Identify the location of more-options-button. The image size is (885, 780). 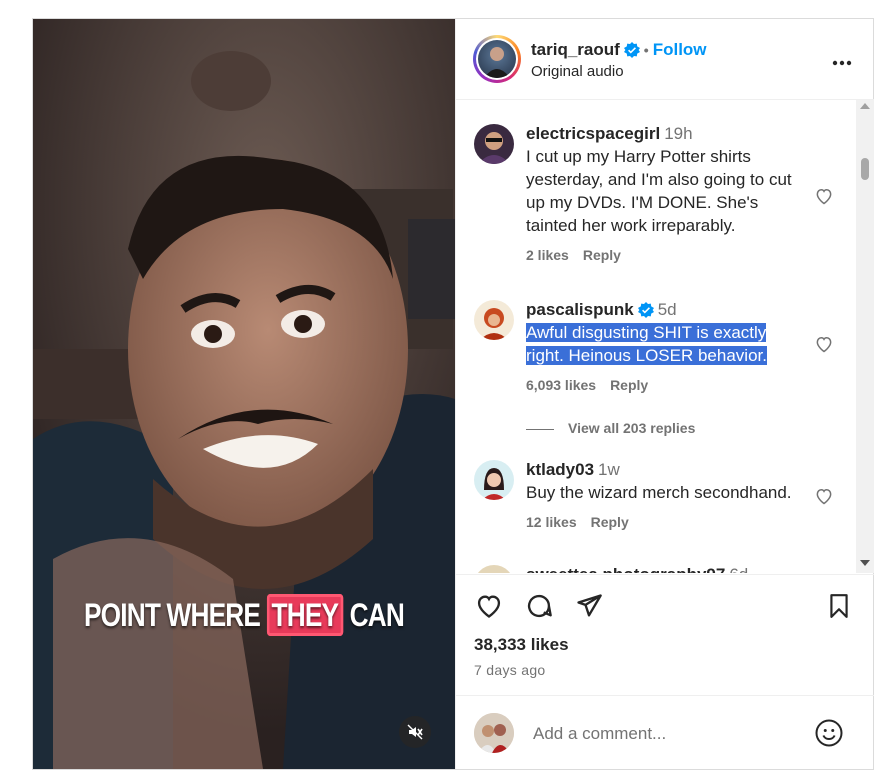
(842, 62).